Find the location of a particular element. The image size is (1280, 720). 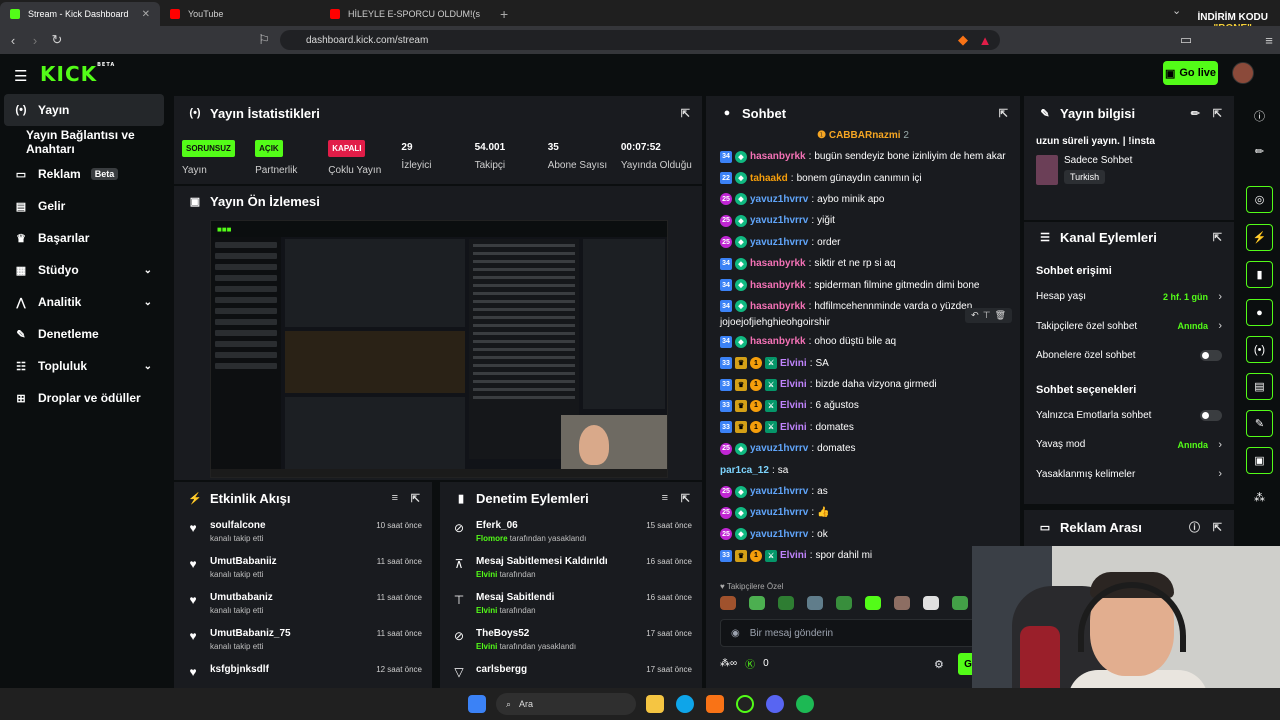

chat-message: 33 ♛ 1 ⚔ Elvini: bizde daha vizyona girmedi is located at coordinates (863, 384).